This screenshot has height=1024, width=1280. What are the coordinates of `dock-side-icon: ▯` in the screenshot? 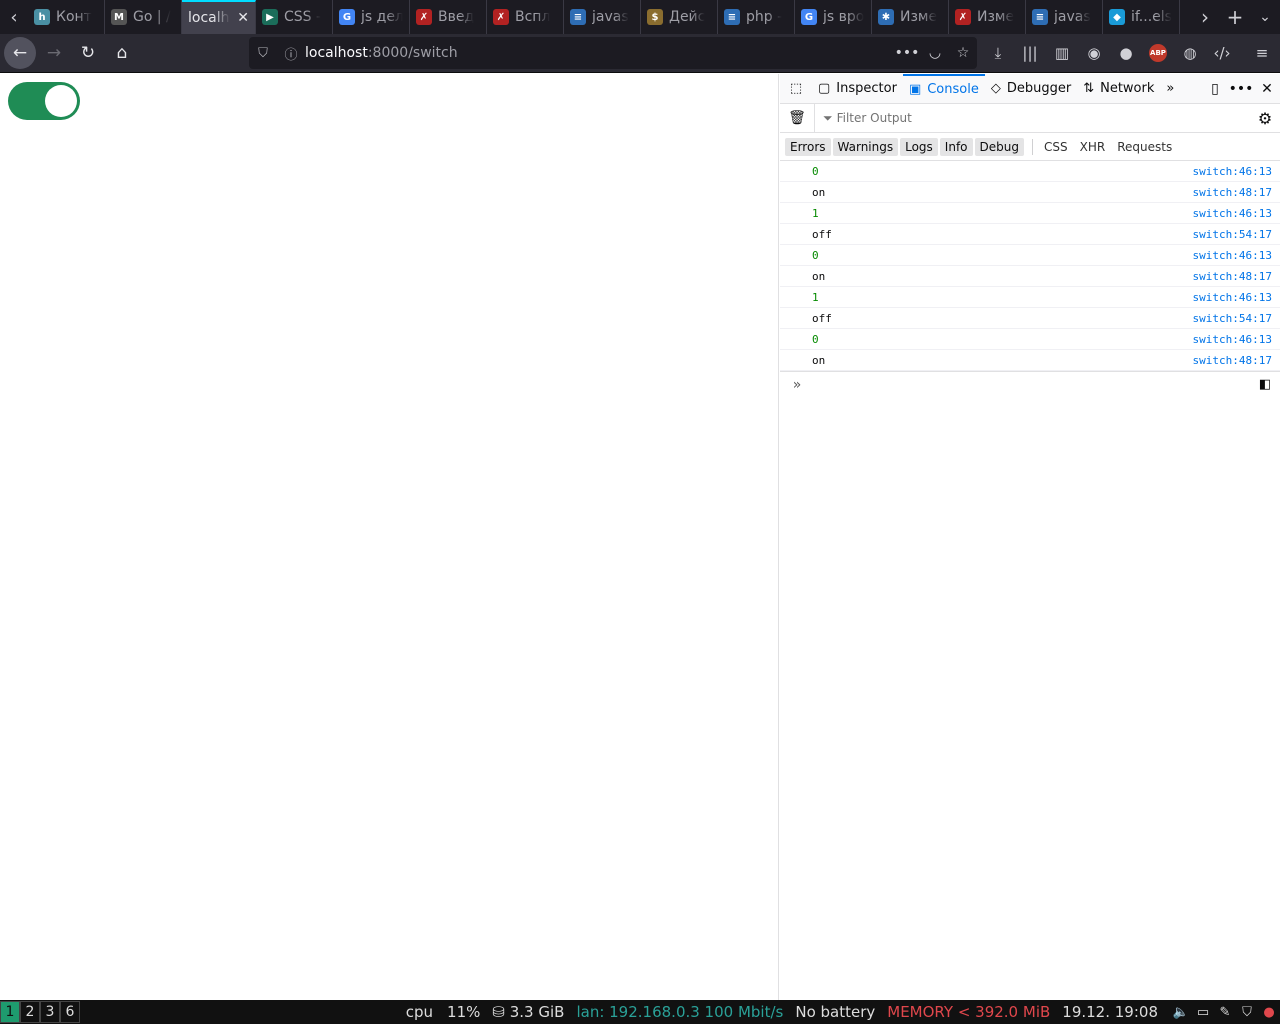 It's located at (1215, 89).